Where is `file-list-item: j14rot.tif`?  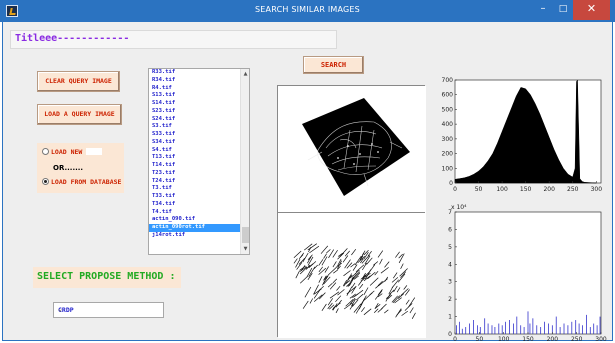
file-list-item: j14rot.tif is located at coordinates (195, 236).